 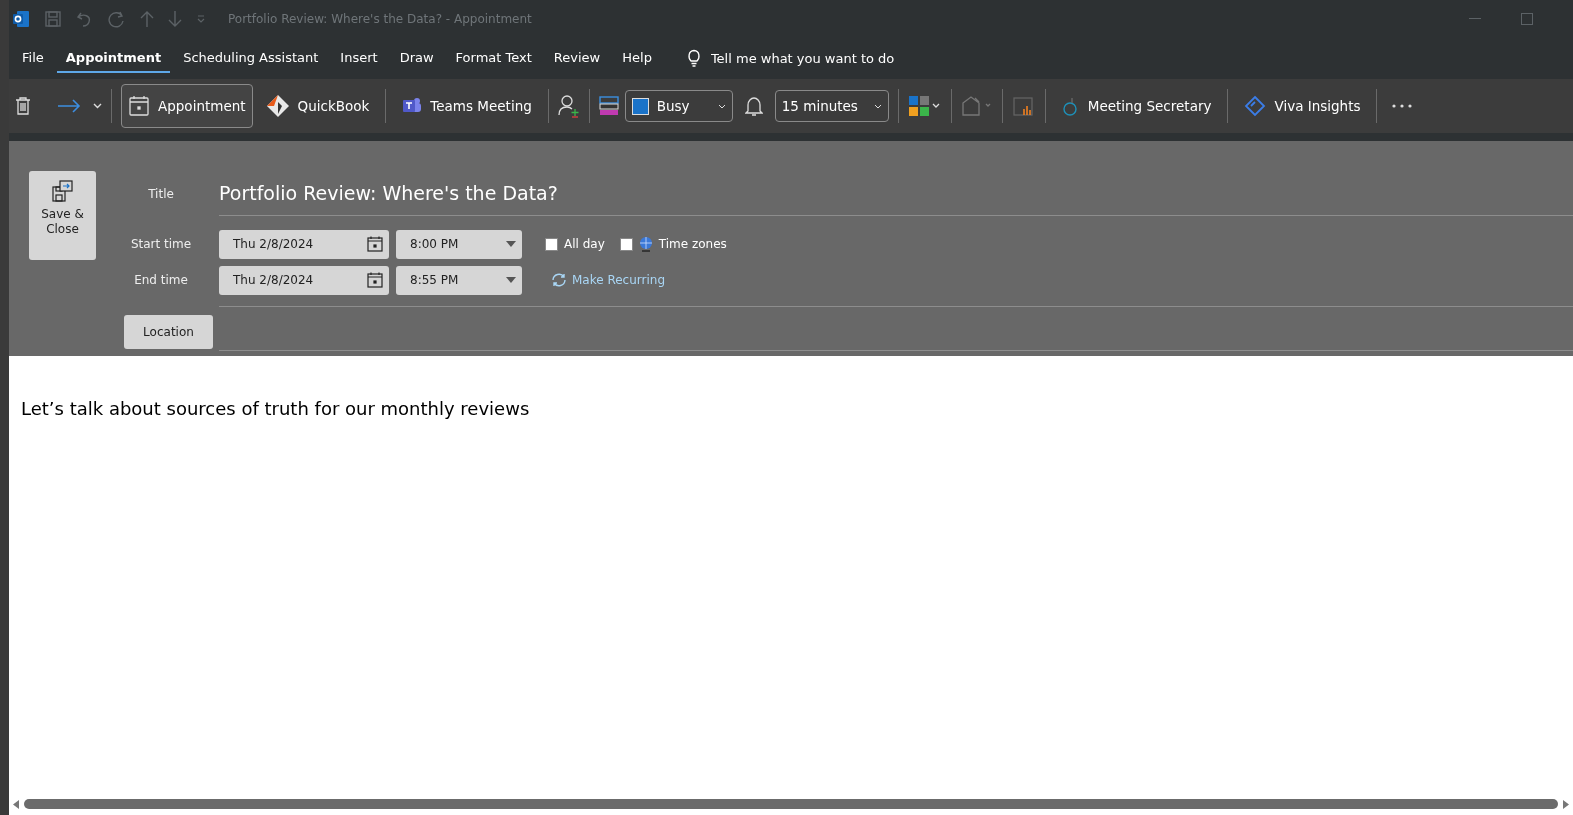 What do you see at coordinates (161, 244) in the screenshot?
I see `field-label: Start time` at bounding box center [161, 244].